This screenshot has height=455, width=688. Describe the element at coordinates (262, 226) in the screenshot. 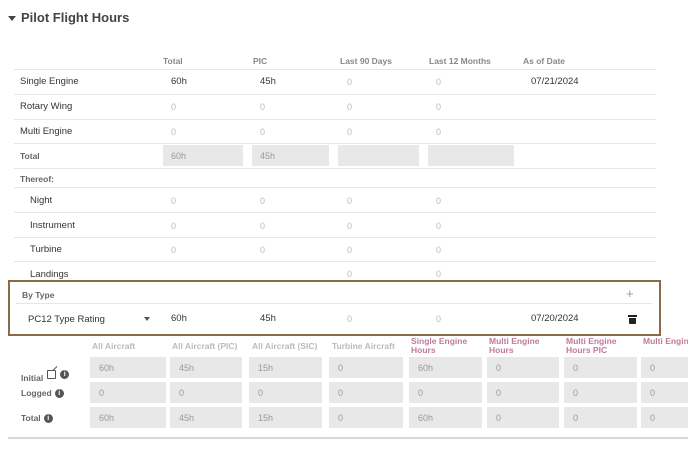

I see `instrument-pic: 0` at that location.